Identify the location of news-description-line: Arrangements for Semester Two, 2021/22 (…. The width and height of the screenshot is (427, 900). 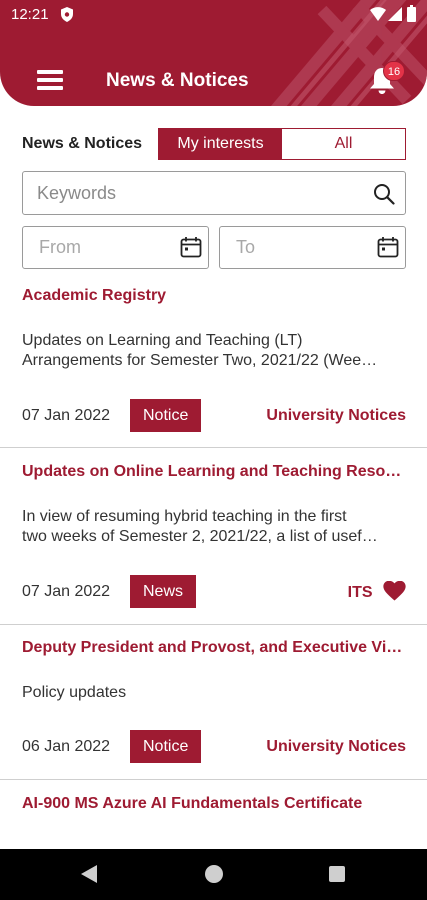
(200, 360).